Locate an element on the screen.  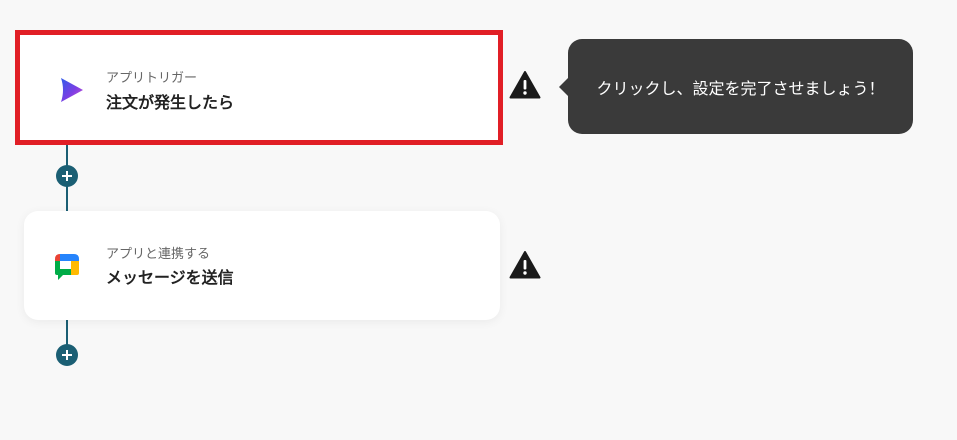
play-triangle-icon is located at coordinates (72, 90).